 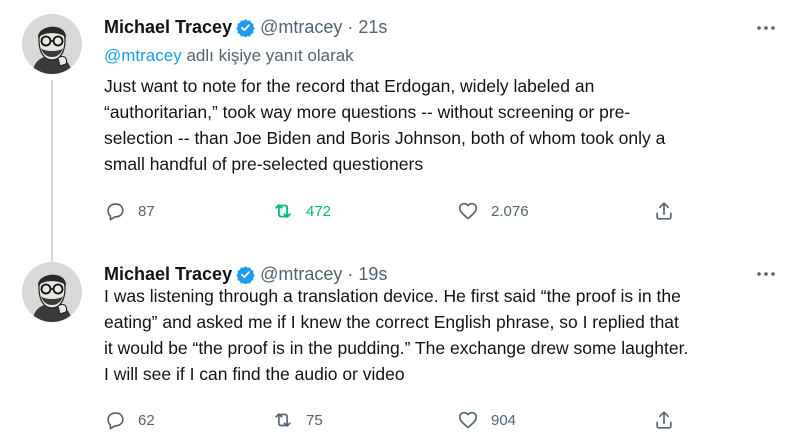 What do you see at coordinates (146, 211) in the screenshot?
I see `reply-count: 87` at bounding box center [146, 211].